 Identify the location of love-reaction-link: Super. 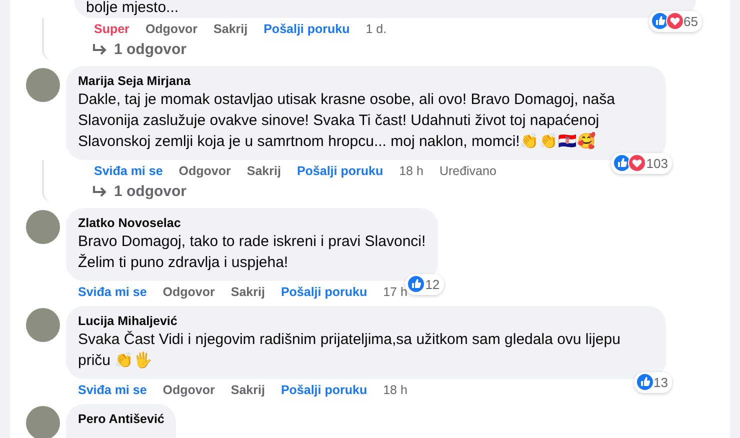
(112, 29).